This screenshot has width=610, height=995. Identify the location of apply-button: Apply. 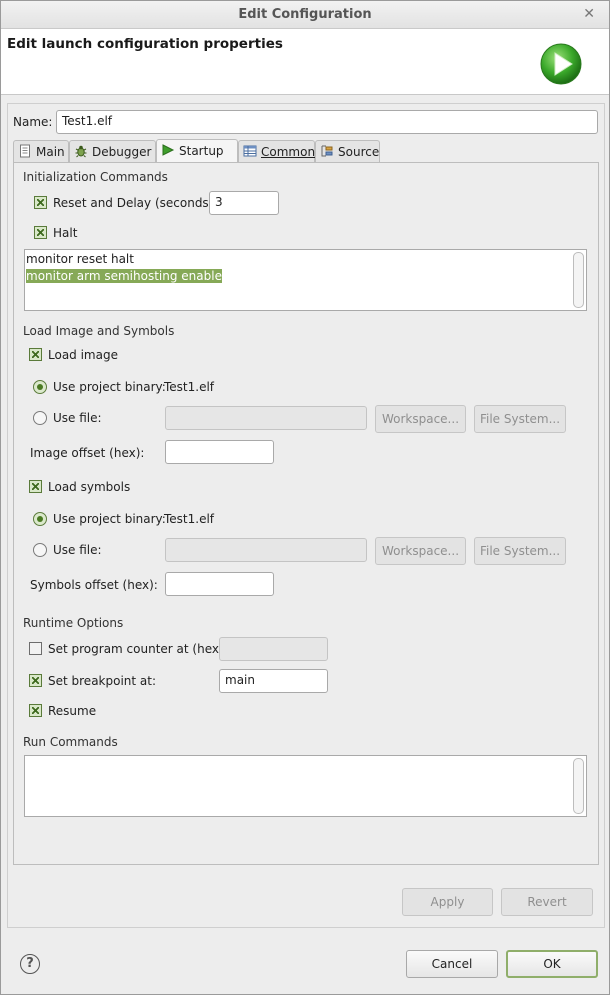
(447, 902).